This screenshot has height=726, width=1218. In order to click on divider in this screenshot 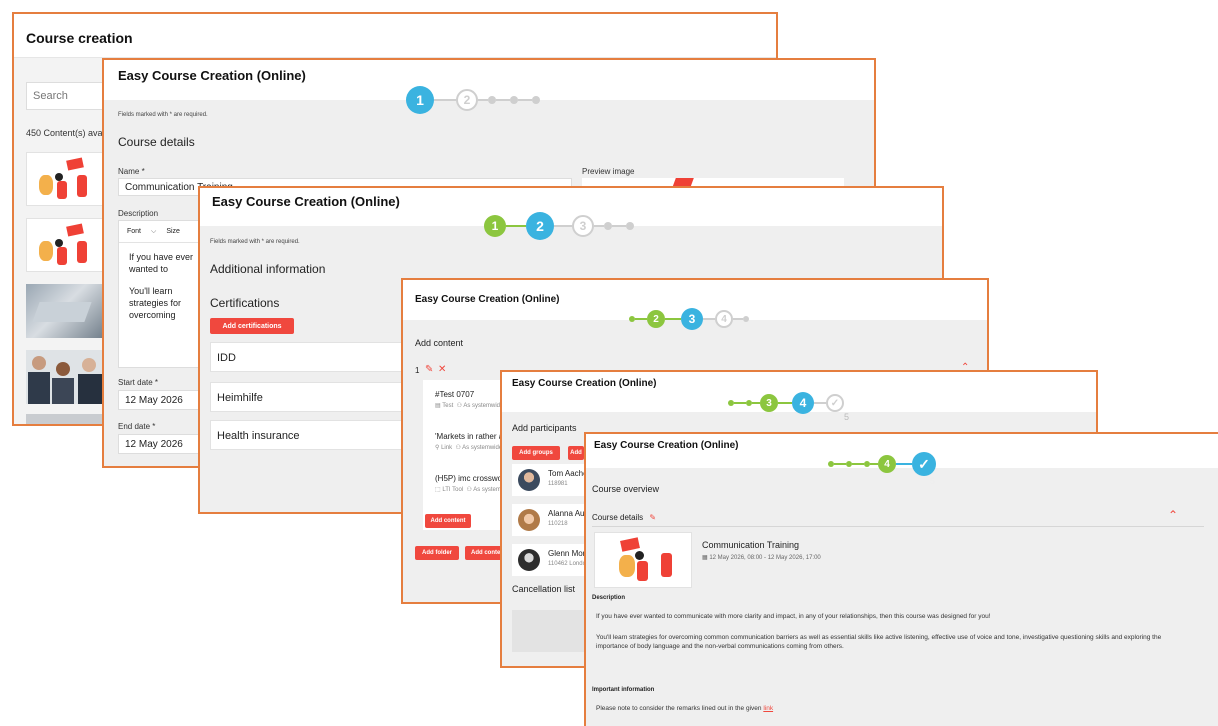, I will do `click(898, 526)`.